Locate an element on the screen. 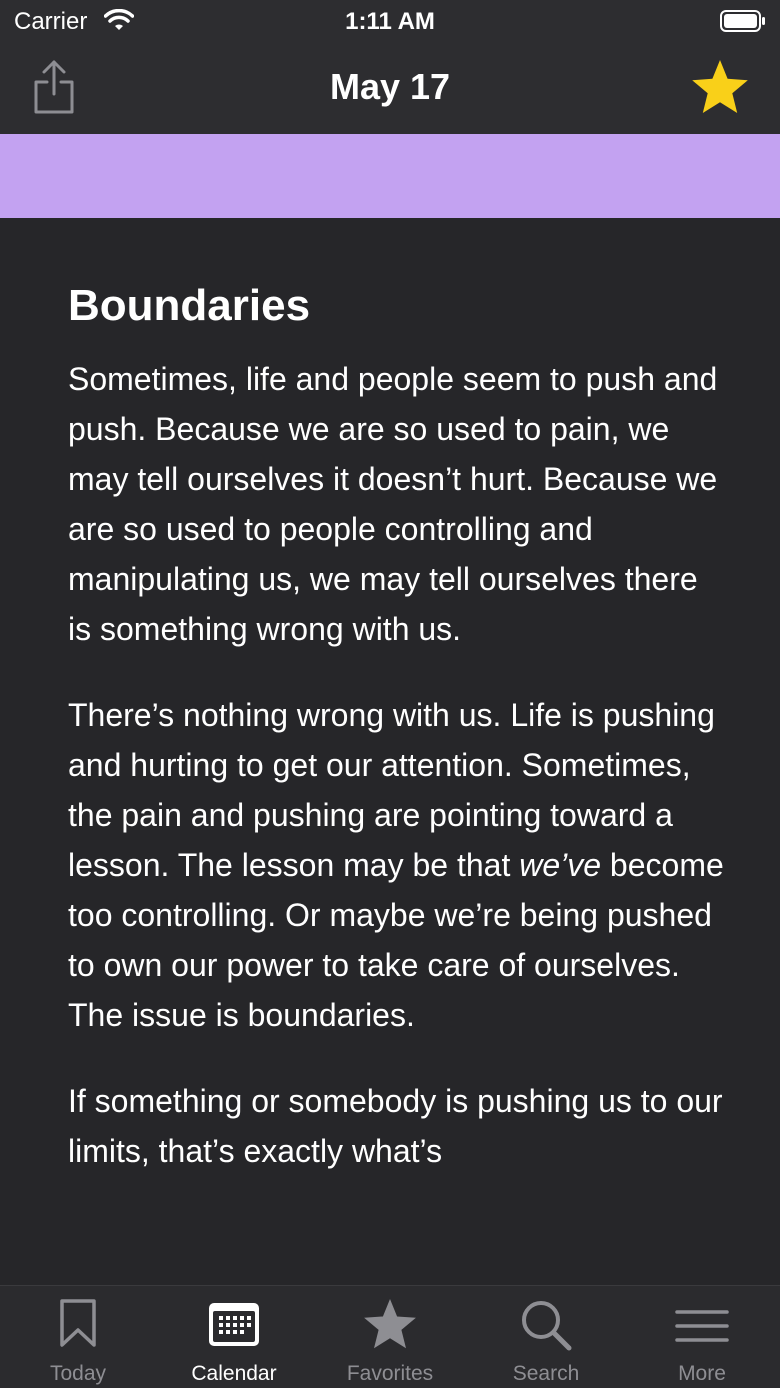 This screenshot has height=1388, width=780. tab-today: Today is located at coordinates (78, 1337).